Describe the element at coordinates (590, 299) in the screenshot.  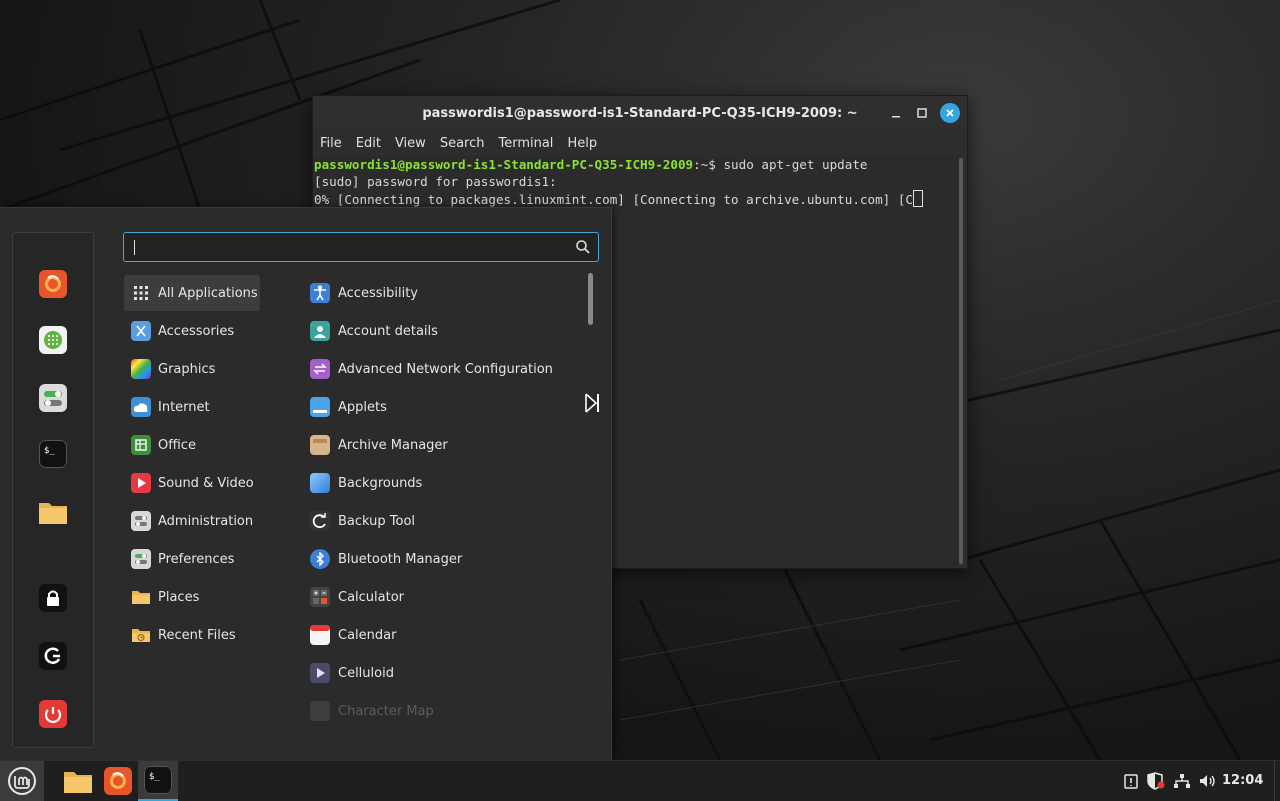
I see `apps-scrollbar` at that location.